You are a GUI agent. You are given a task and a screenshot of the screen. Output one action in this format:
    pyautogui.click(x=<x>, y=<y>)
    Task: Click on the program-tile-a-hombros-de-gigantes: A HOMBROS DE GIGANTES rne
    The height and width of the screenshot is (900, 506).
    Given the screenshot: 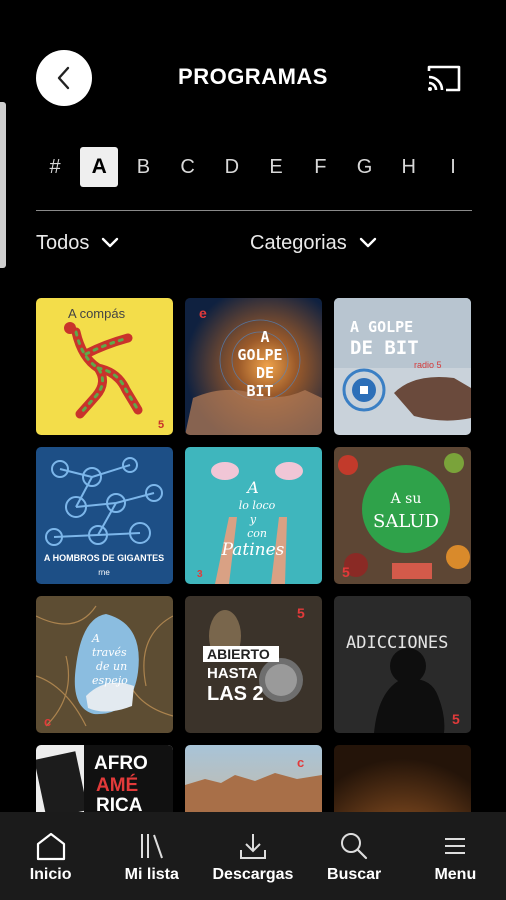 What is the action you would take?
    pyautogui.click(x=104, y=515)
    